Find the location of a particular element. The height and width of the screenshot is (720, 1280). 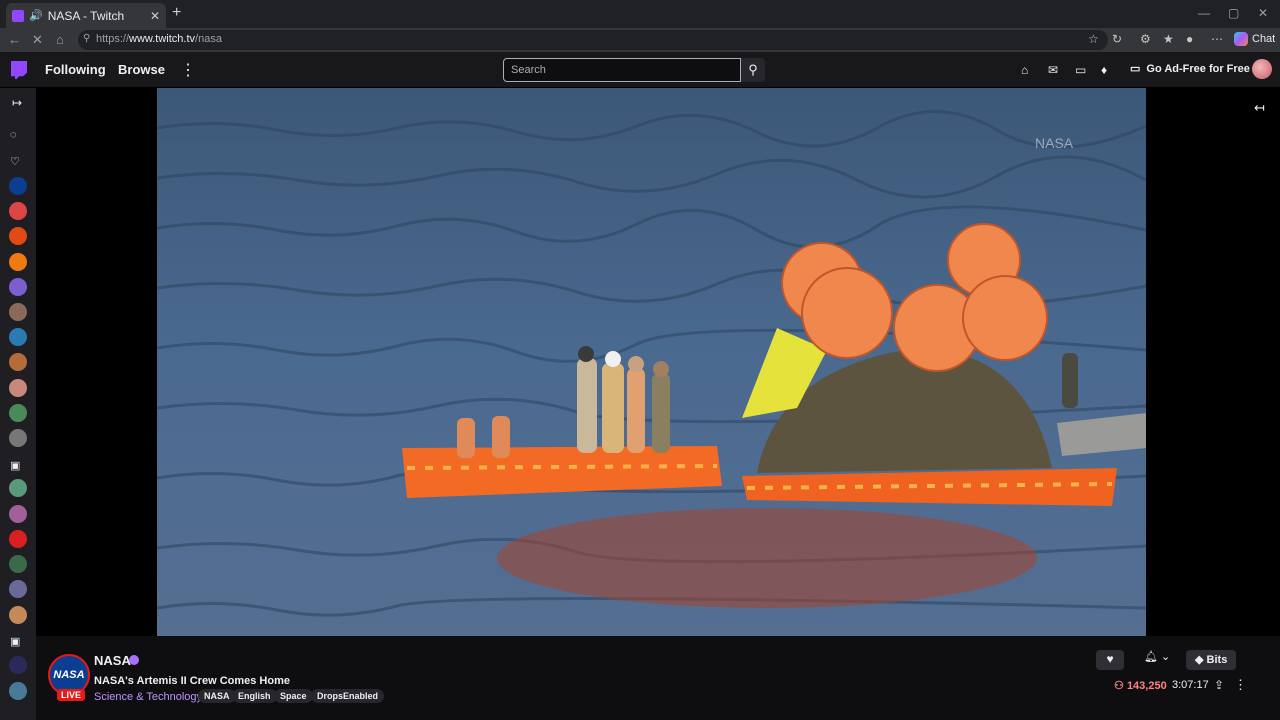

search-input: Search is located at coordinates (622, 70).